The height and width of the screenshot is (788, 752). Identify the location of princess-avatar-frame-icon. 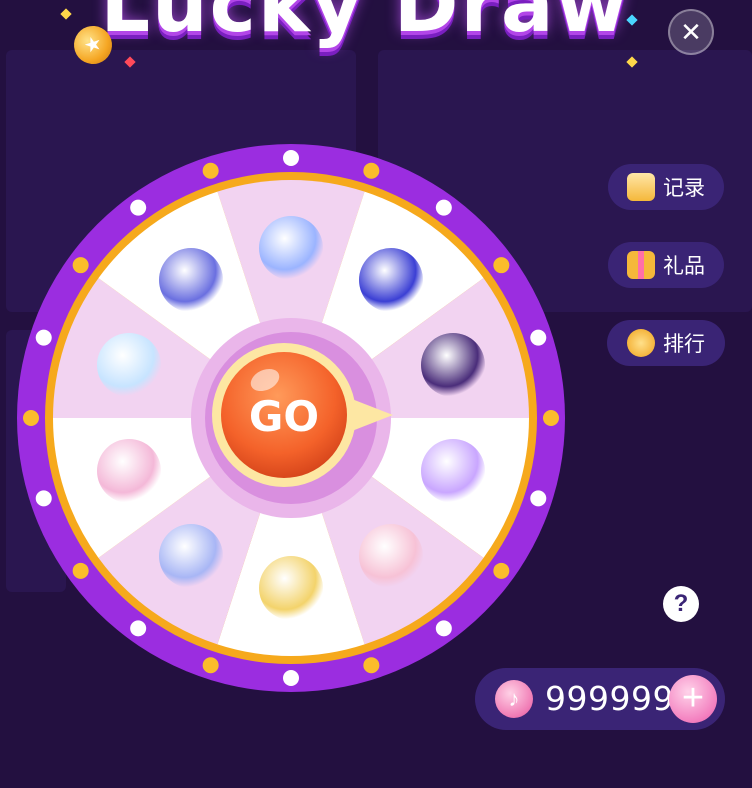
(452, 365).